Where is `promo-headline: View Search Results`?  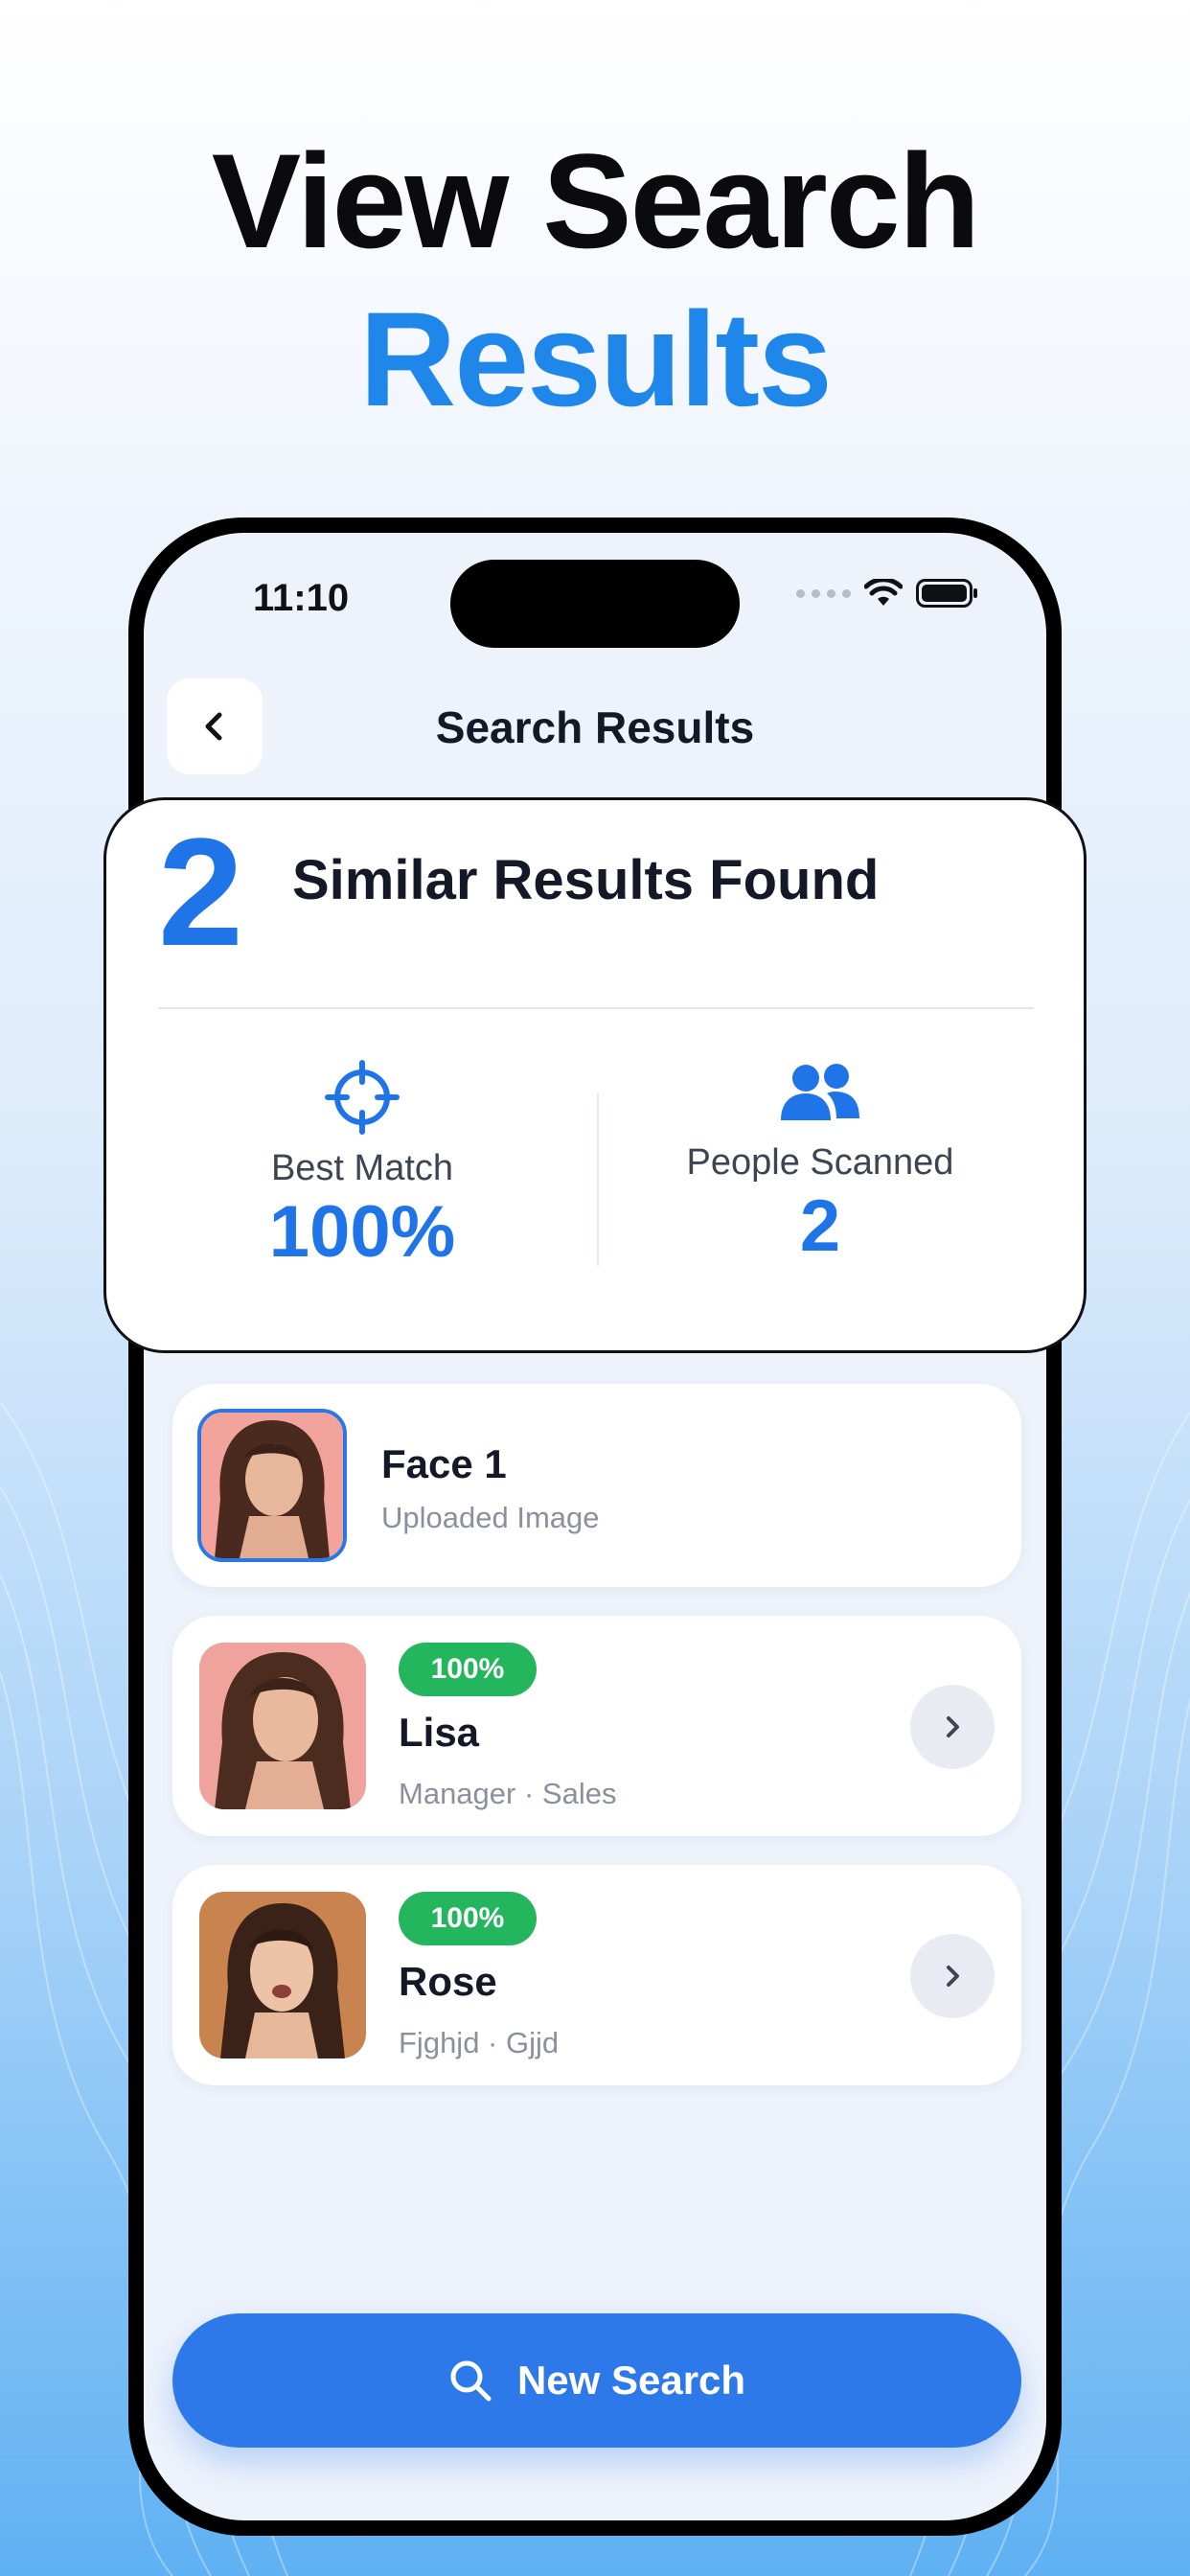 promo-headline: View Search Results is located at coordinates (595, 283).